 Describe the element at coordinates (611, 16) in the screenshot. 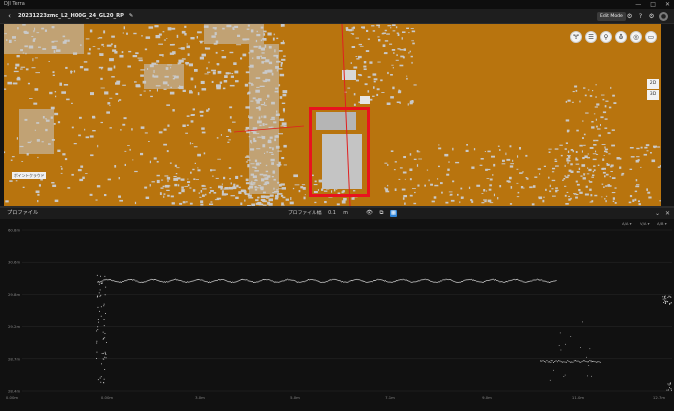

I see `edit-mode-button: Edit Mode` at that location.